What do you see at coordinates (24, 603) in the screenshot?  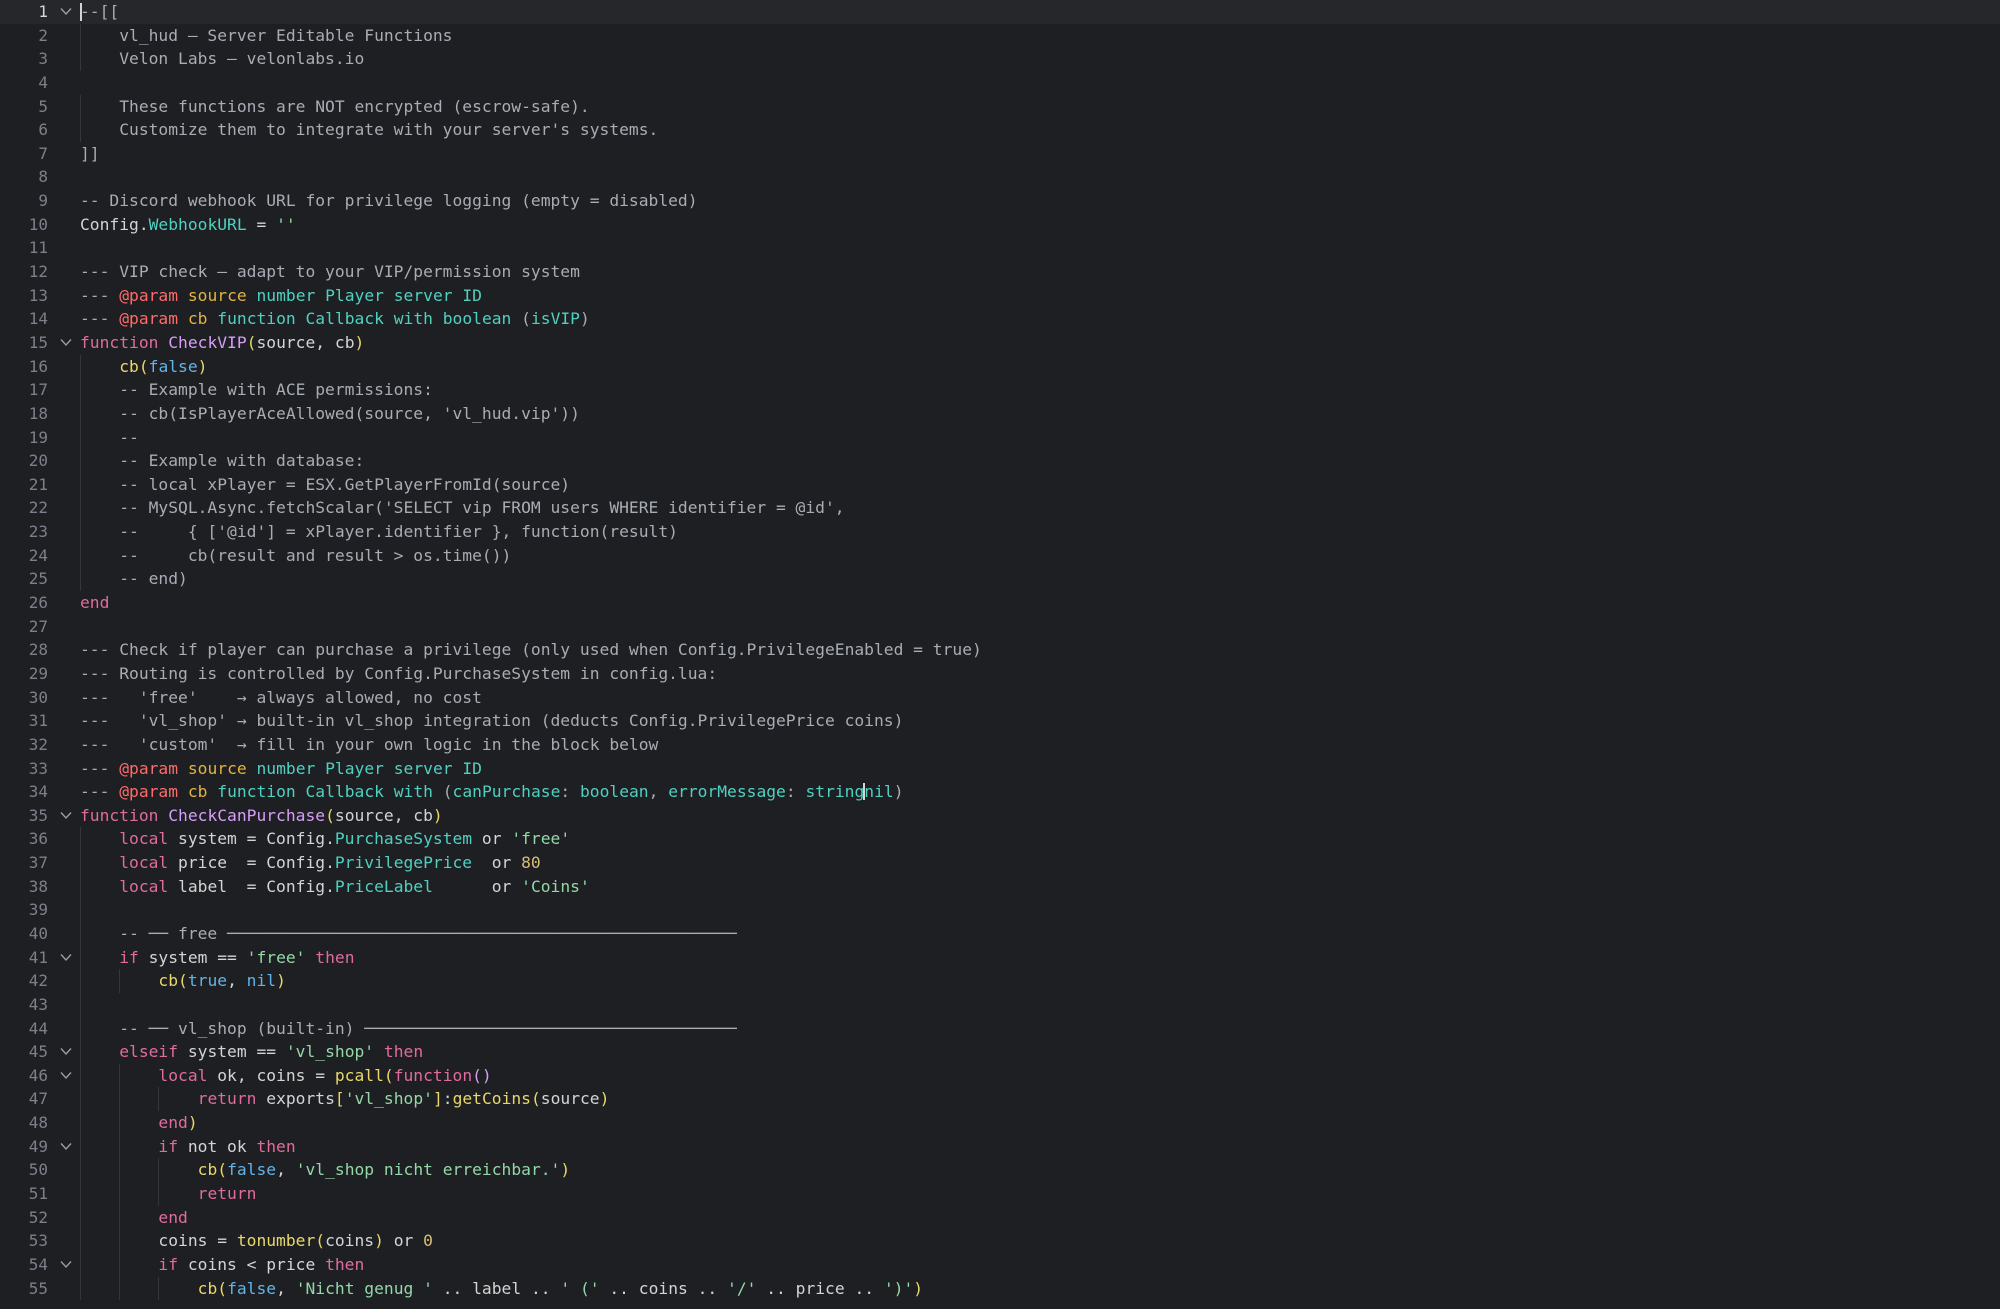 I see `line-number: 26` at bounding box center [24, 603].